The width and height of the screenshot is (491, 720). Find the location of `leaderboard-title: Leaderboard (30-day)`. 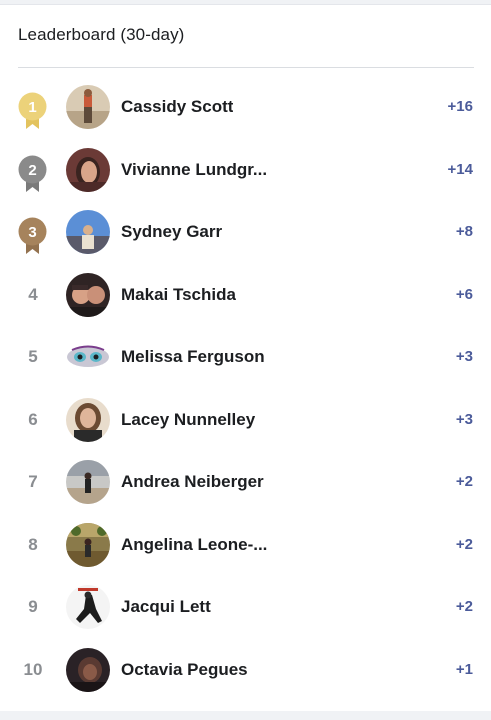

leaderboard-title: Leaderboard (30-day) is located at coordinates (101, 34).